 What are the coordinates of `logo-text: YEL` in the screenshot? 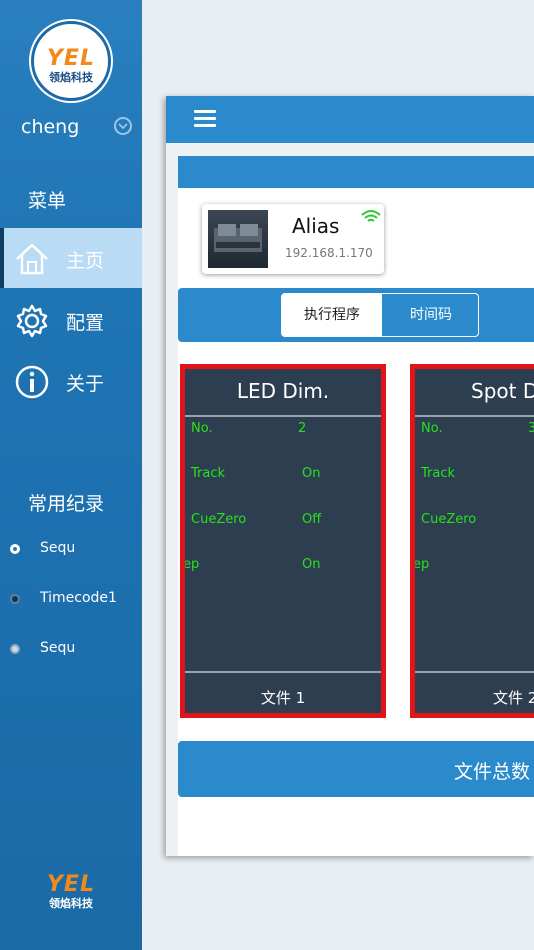 It's located at (71, 58).